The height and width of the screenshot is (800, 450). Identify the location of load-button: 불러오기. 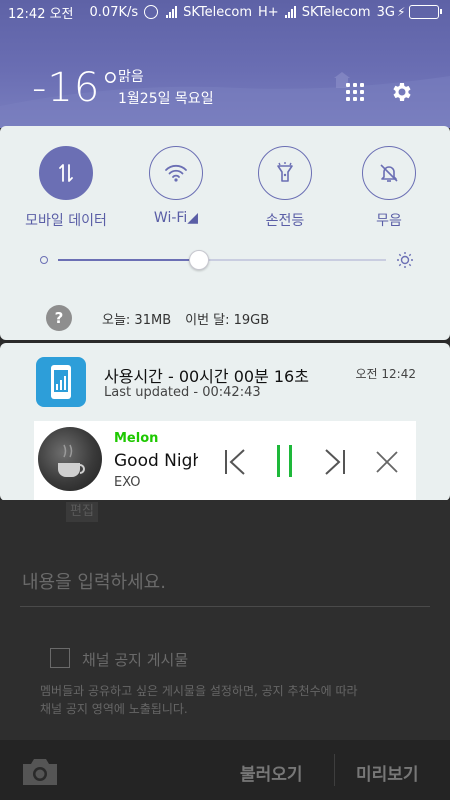
(271, 772).